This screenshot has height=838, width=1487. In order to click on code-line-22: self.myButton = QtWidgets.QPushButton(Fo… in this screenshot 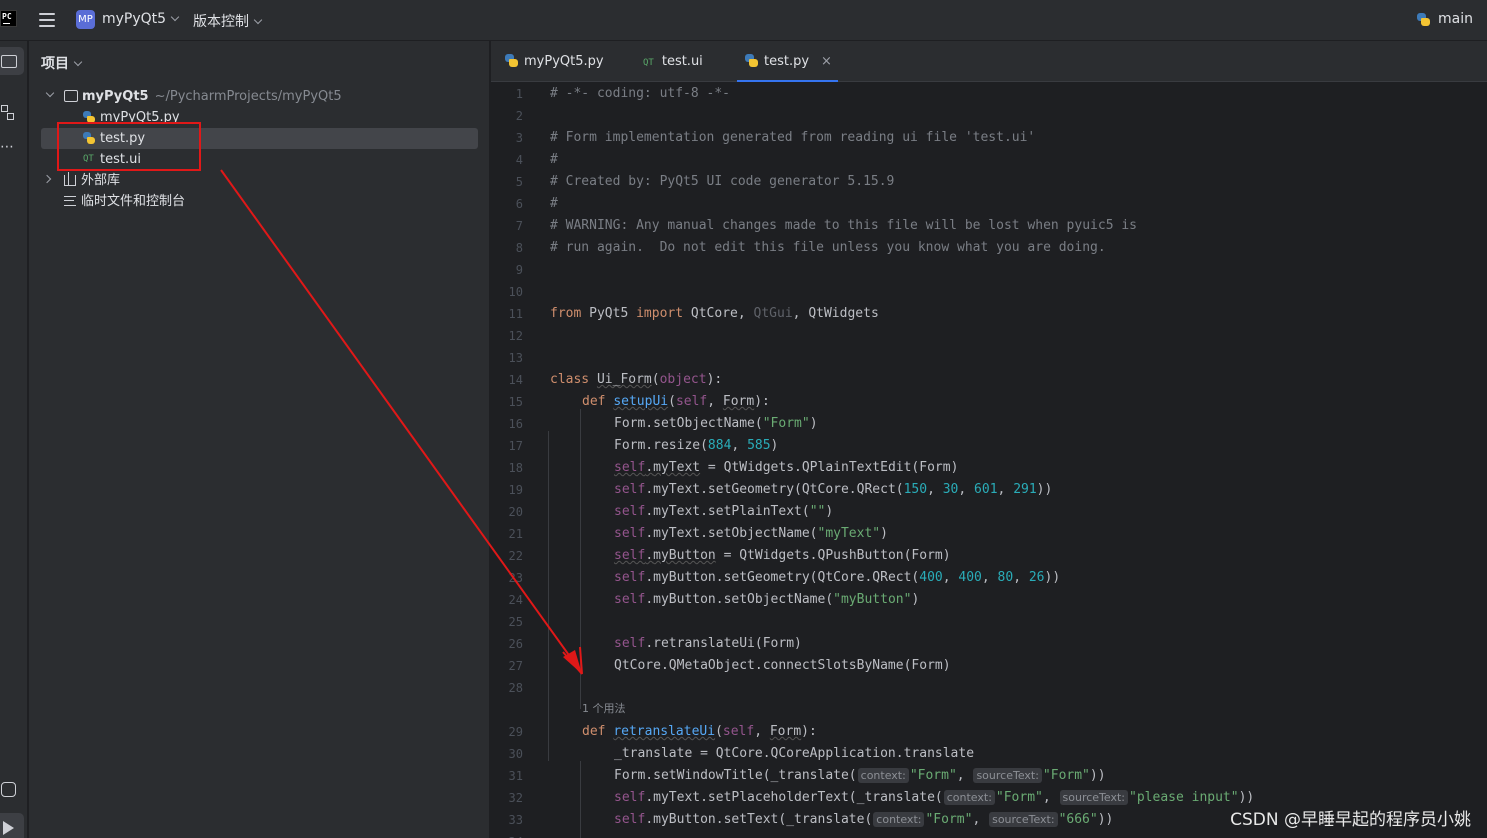, I will do `click(782, 556)`.